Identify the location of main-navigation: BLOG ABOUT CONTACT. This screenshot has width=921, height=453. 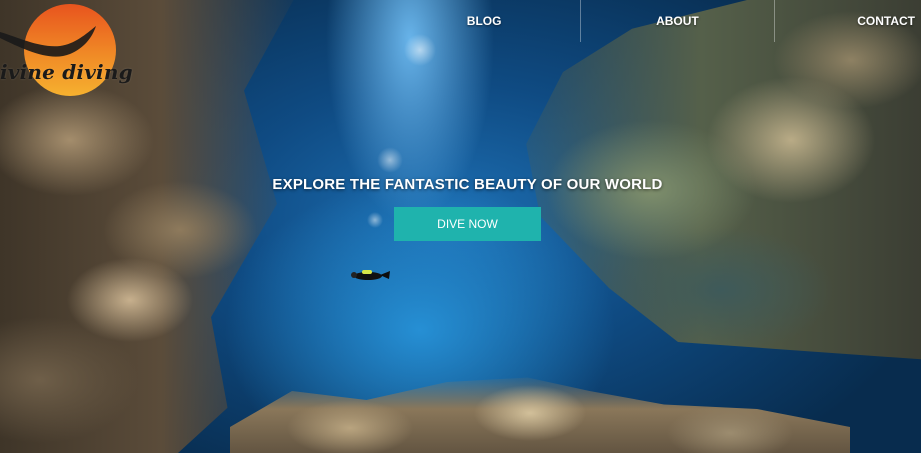
(654, 21).